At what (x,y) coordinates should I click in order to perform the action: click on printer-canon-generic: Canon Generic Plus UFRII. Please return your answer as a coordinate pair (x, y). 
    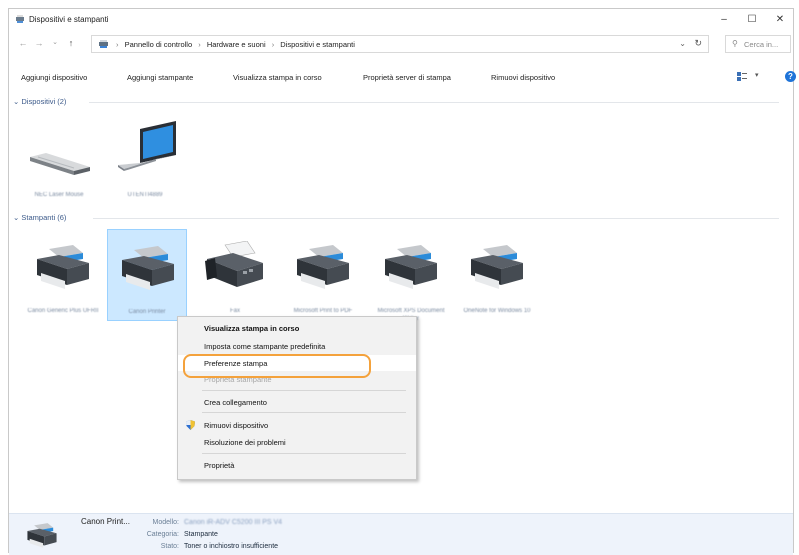
    Looking at the image, I should click on (63, 275).